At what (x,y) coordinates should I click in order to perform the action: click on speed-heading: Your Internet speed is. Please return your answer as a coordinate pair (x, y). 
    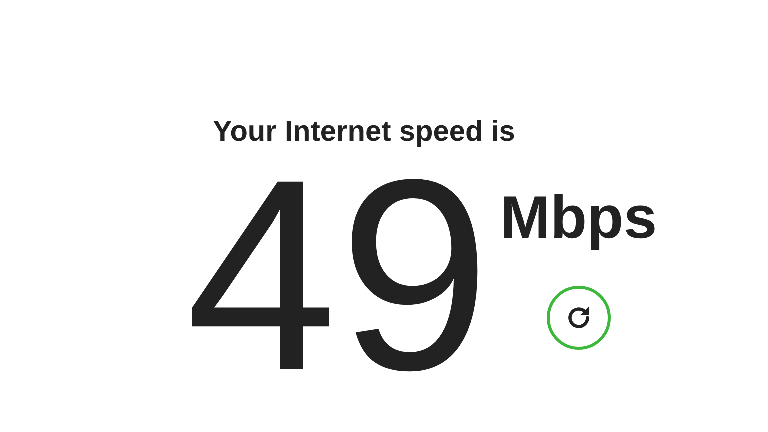
    Looking at the image, I should click on (364, 132).